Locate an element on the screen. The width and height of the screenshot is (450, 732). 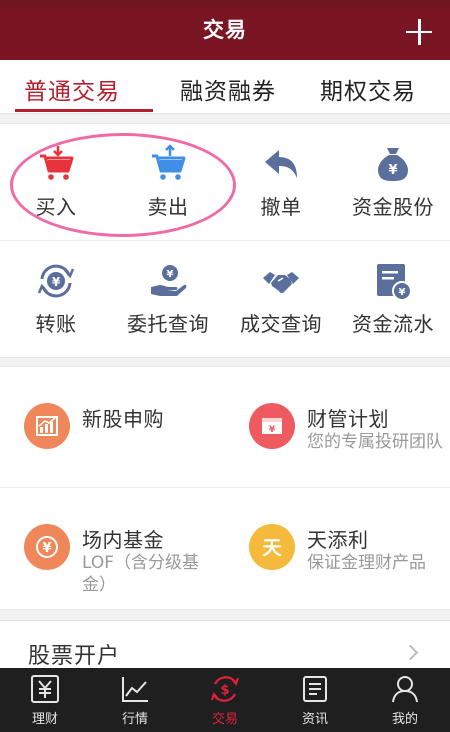
transfer-button: ¥ 转账 is located at coordinates (56, 299).